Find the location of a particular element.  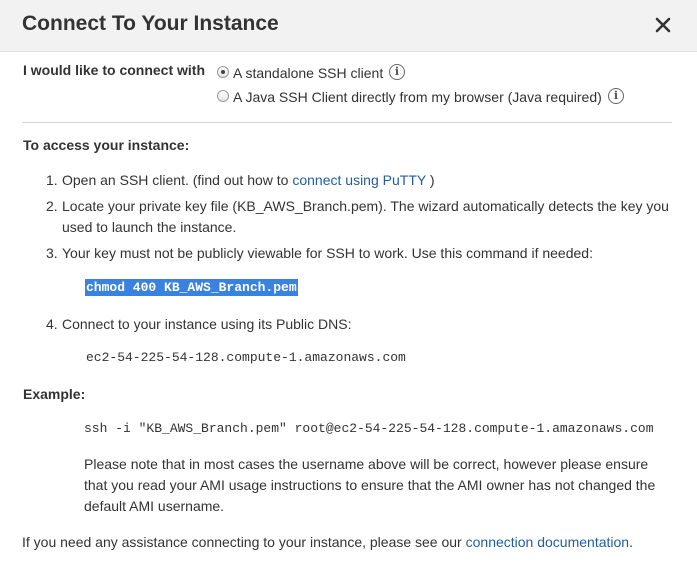

chmod-command-text: chmod 400 KB_AWS_Branch.pem is located at coordinates (191, 287).